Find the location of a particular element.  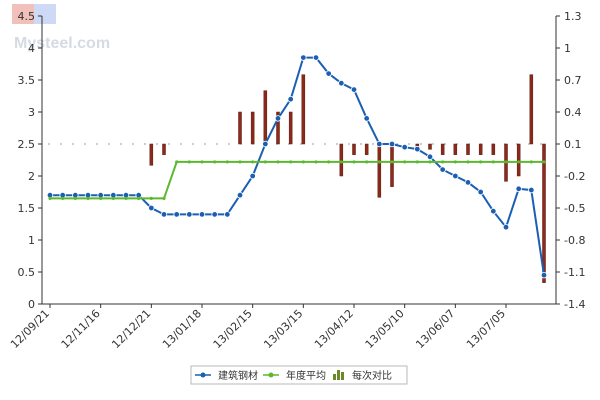

right-tick-label: 0.7 is located at coordinates (573, 80).